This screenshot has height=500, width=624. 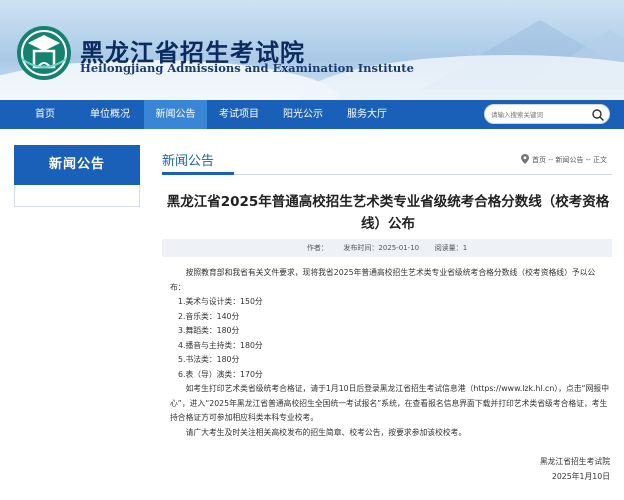 I want to click on section-divider-accent, so click(x=198, y=173).